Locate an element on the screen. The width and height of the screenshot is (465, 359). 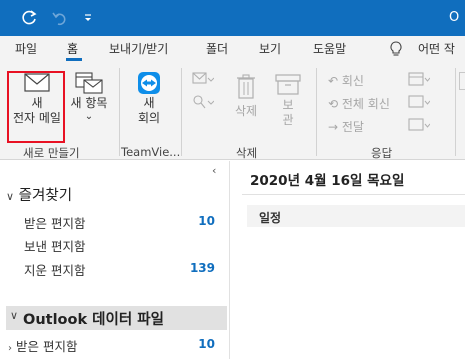
reply-button: ↶ 회신 is located at coordinates (346, 80).